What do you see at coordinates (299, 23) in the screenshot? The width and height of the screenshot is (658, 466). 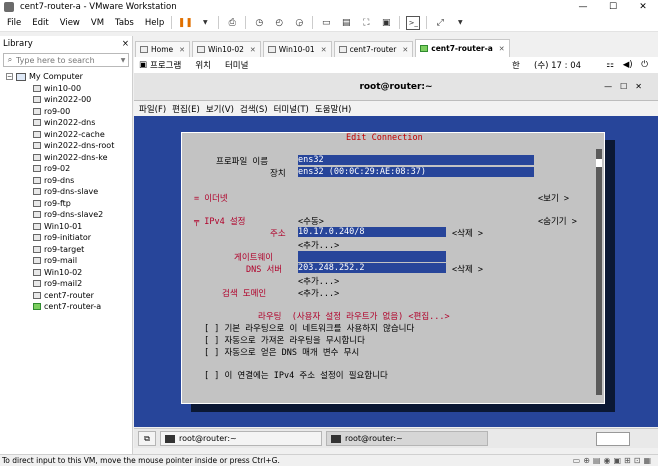 I see `snapshot-manager-icon: ◶` at bounding box center [299, 23].